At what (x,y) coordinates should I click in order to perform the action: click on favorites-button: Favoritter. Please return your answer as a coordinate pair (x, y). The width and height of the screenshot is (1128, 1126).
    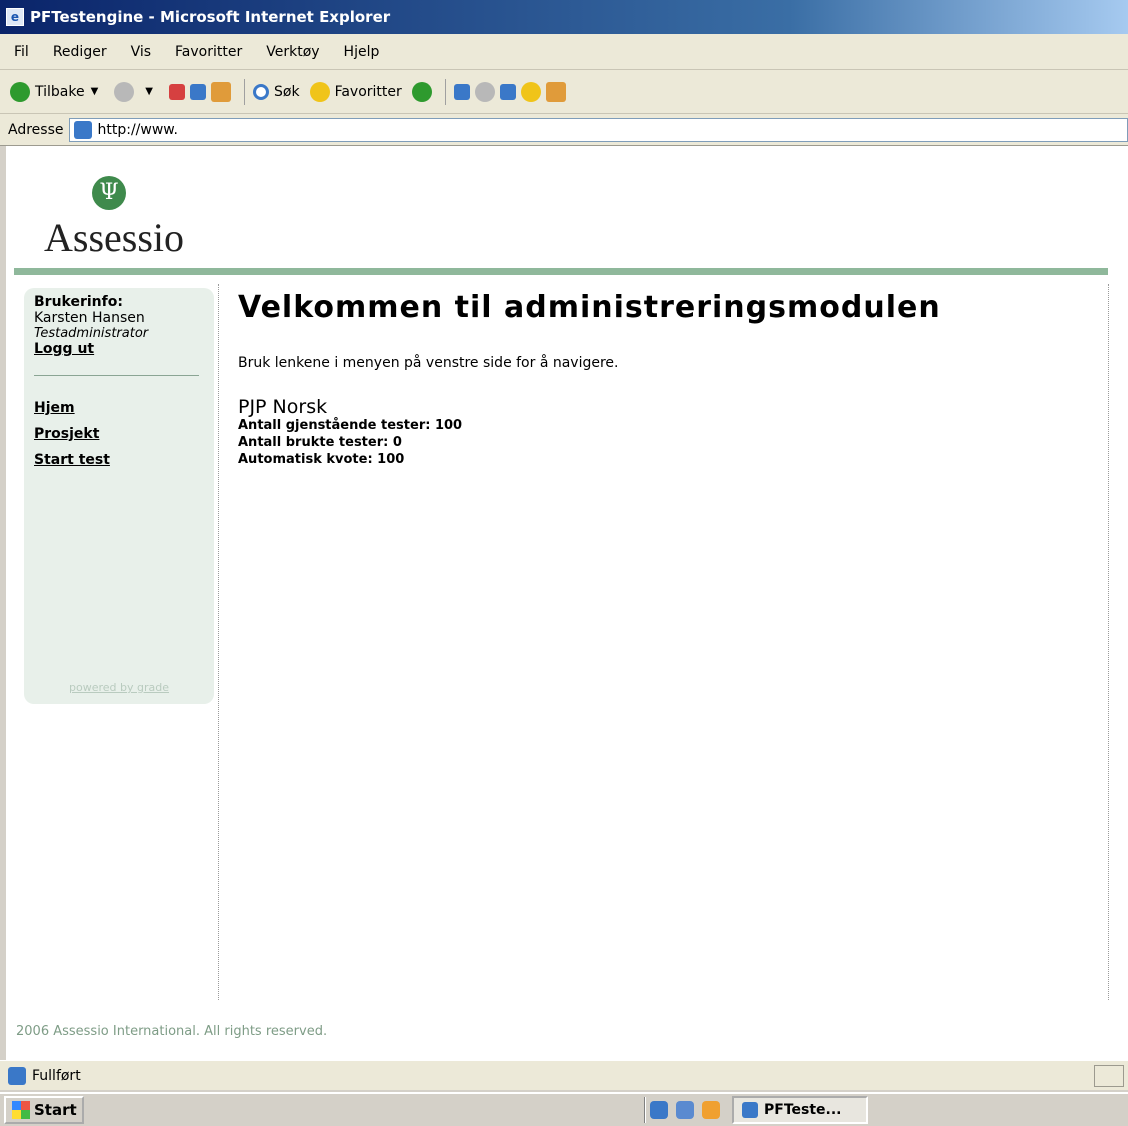
    Looking at the image, I should click on (355, 91).